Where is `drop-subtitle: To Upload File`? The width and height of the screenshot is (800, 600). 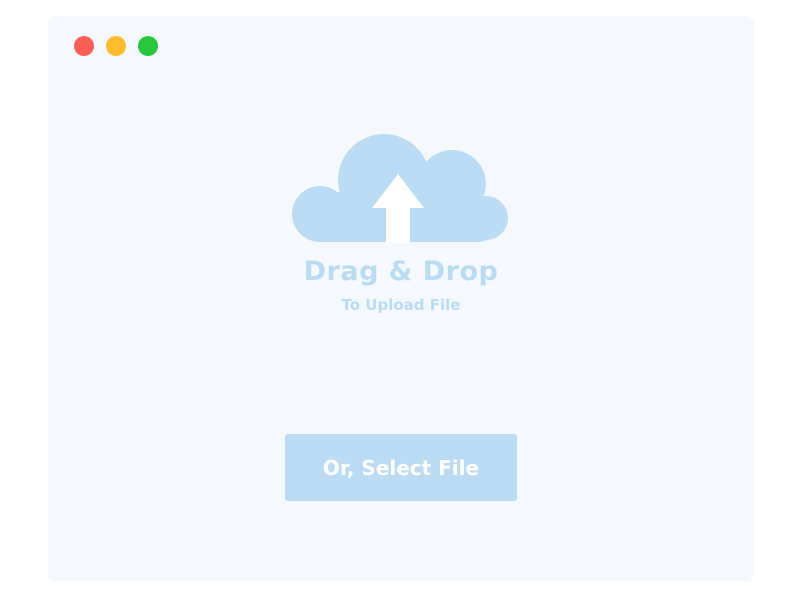 drop-subtitle: To Upload File is located at coordinates (401, 305).